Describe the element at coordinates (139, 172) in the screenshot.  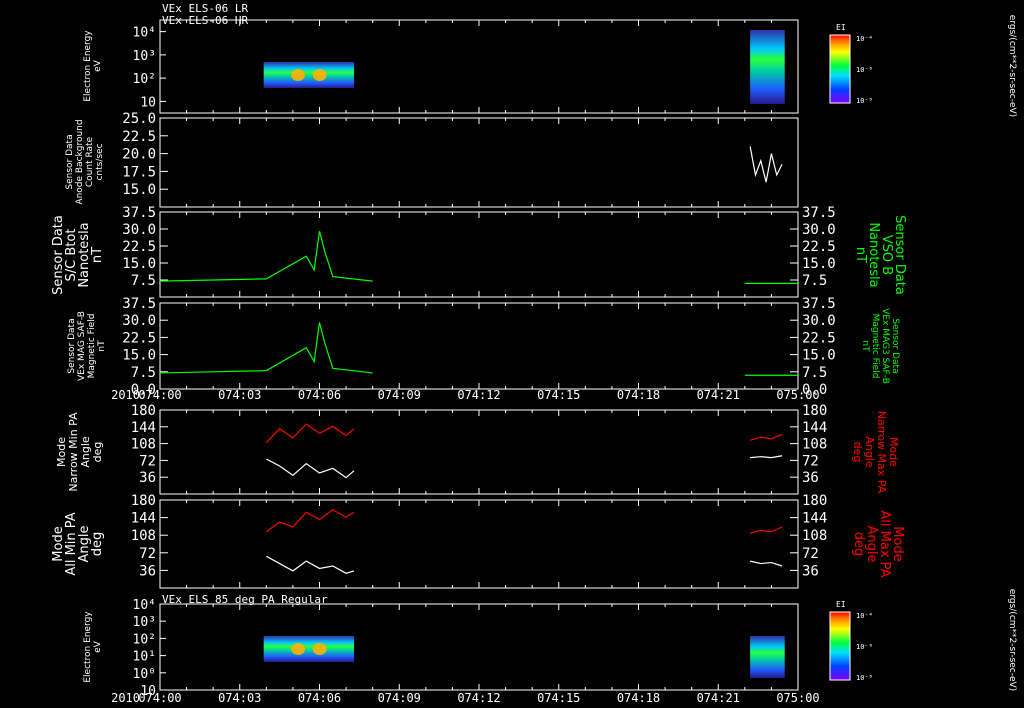
I see `y-tick-label: 17.5` at that location.